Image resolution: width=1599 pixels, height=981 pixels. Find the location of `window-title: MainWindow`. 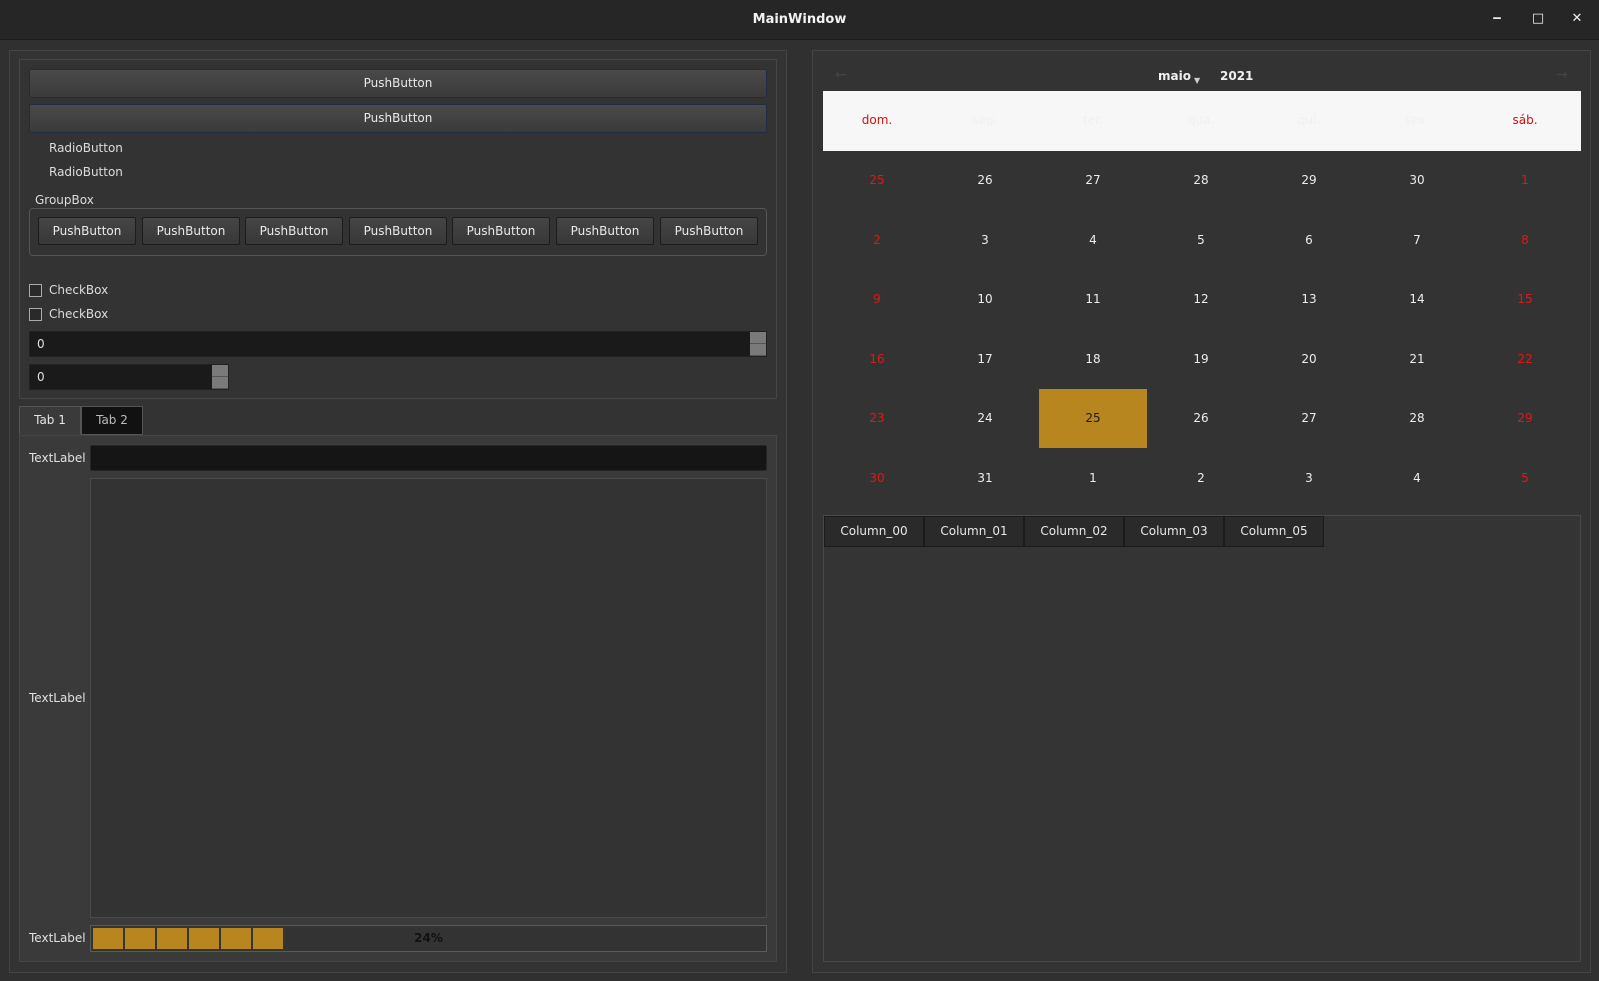

window-title: MainWindow is located at coordinates (799, 19).